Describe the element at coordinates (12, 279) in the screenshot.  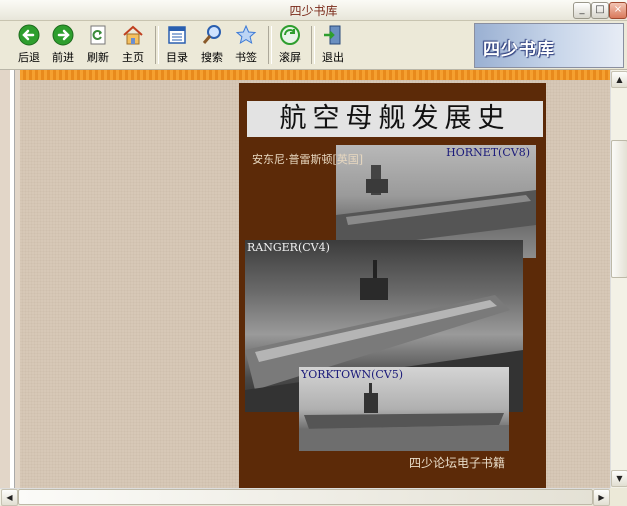
I see `left-divider` at that location.